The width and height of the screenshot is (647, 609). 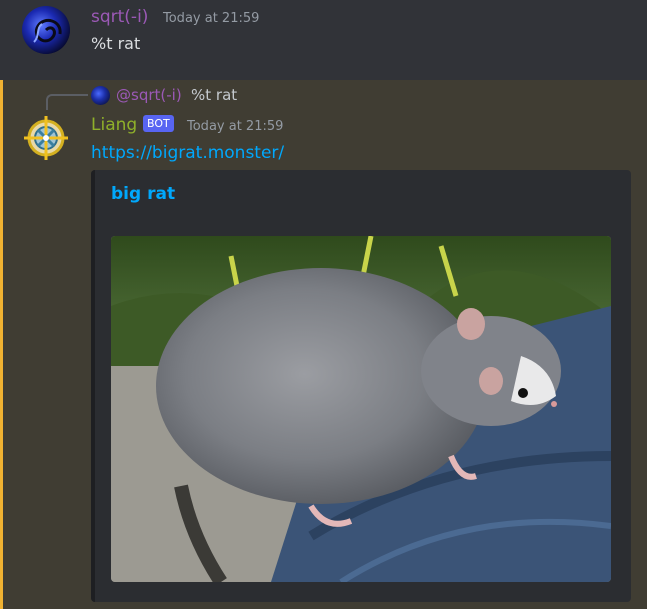 I want to click on message-text: %t rat, so click(x=116, y=43).